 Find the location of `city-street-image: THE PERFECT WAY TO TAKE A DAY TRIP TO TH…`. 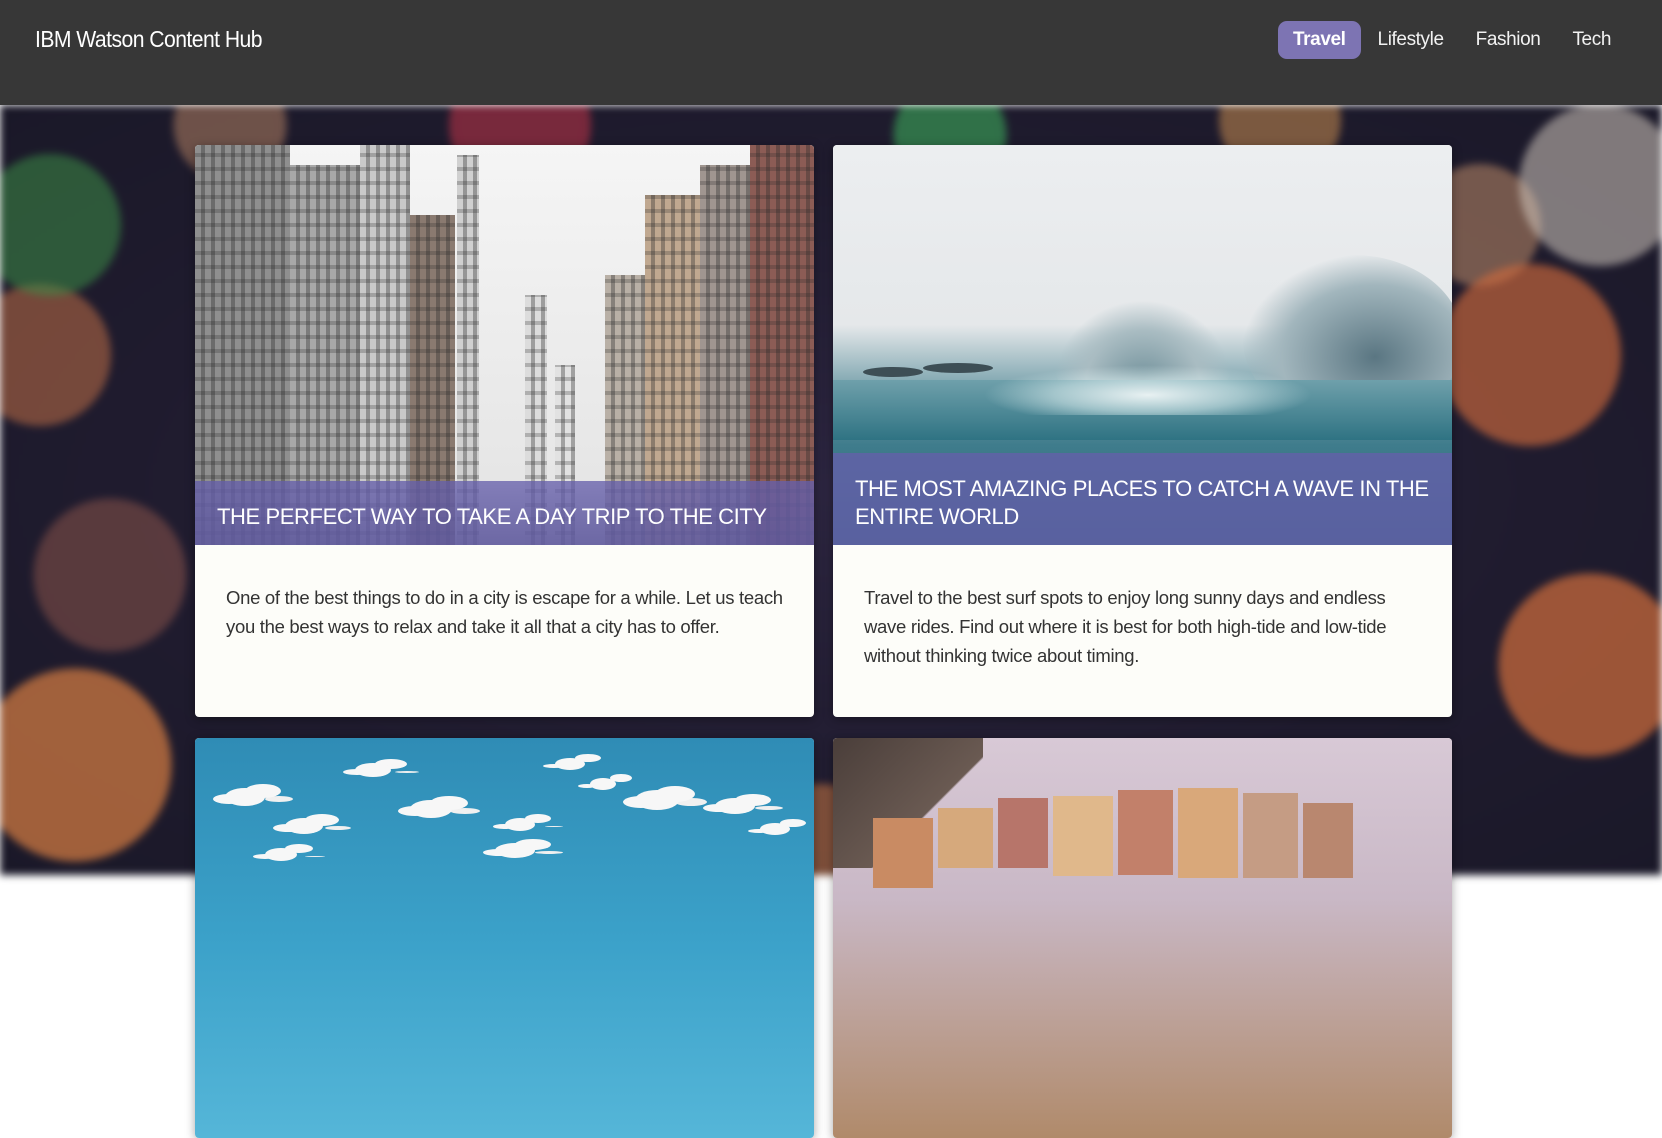

city-street-image: THE PERFECT WAY TO TAKE A DAY TRIP TO TH… is located at coordinates (504, 345).